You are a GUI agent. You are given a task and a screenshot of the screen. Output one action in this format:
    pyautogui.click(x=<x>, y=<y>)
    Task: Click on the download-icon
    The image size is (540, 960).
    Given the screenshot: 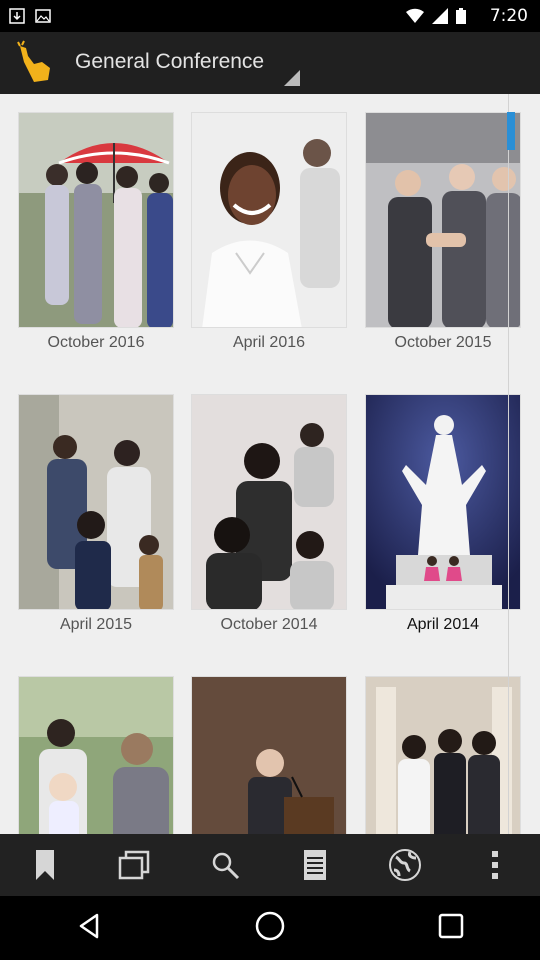 What is the action you would take?
    pyautogui.click(x=17, y=16)
    